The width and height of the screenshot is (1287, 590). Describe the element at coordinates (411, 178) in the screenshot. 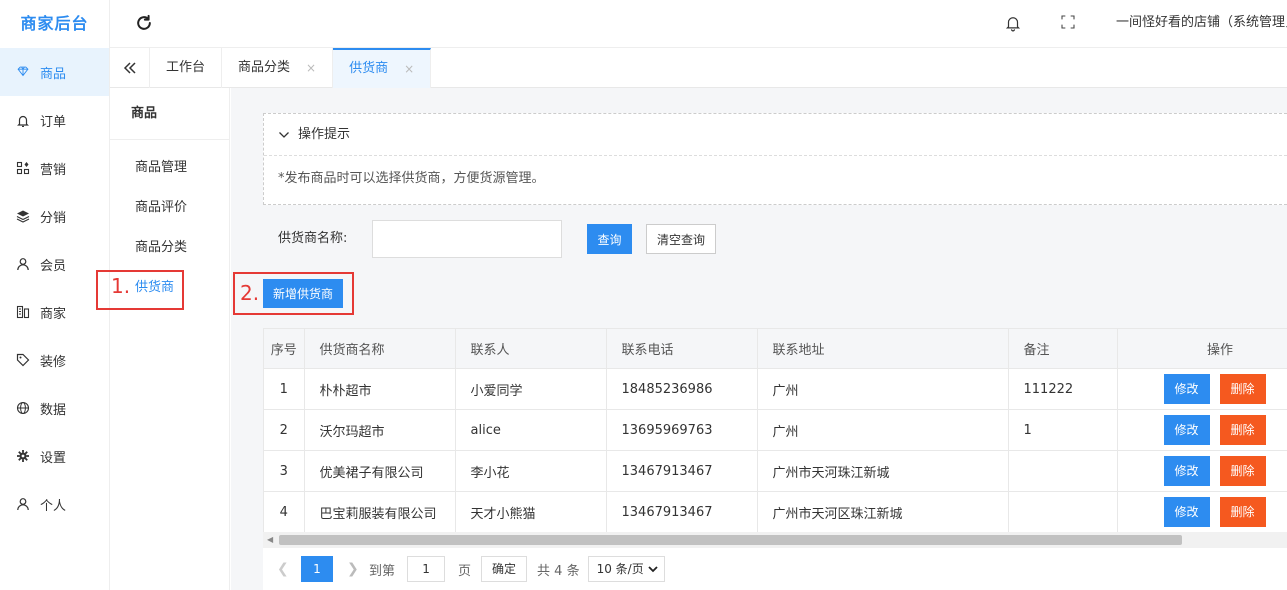

I see `tips-body: *发布商品时可以选择供货商，方便货源管理。` at that location.